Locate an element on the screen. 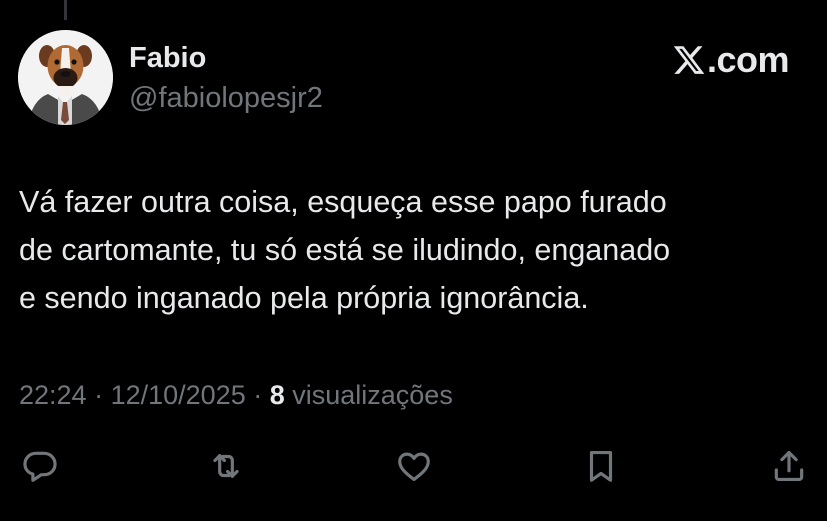 This screenshot has width=827, height=521. share-button is located at coordinates (789, 466).